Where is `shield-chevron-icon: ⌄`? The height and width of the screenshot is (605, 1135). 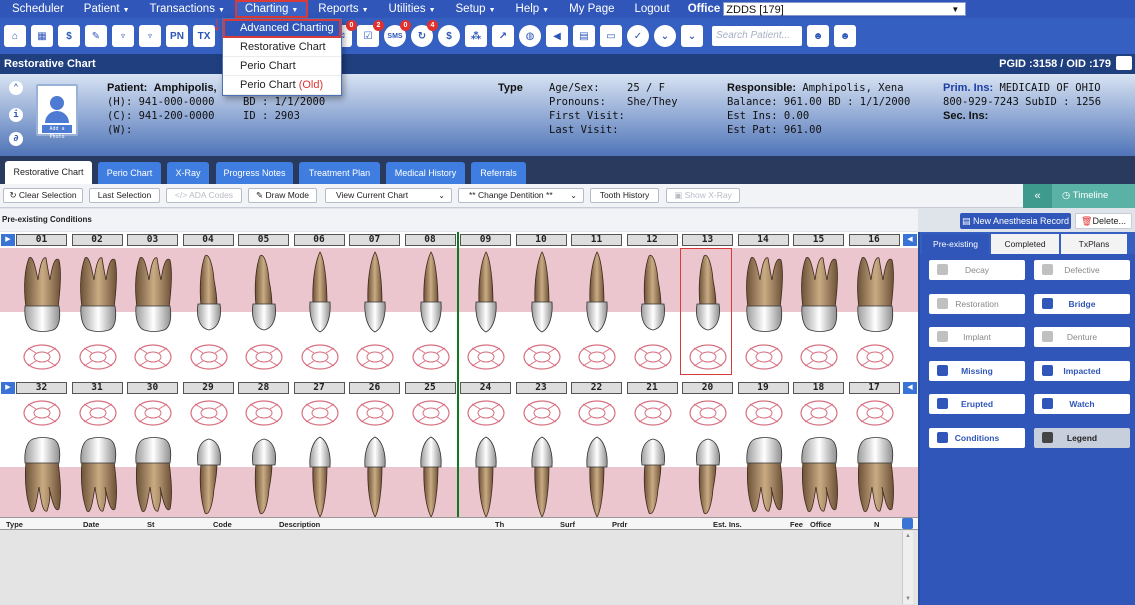
shield-chevron-icon: ⌄ is located at coordinates (665, 36).